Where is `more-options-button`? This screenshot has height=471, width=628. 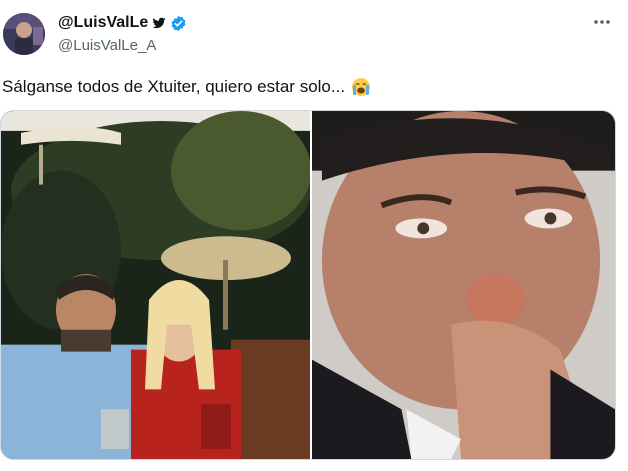
more-options-button is located at coordinates (602, 22).